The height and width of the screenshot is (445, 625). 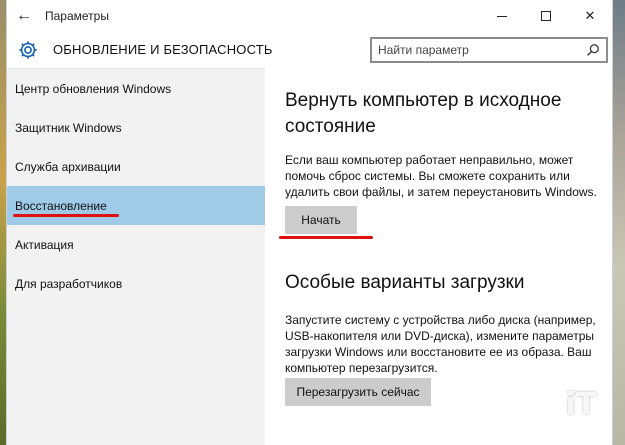 I want to click on sidebar-item-windows-defender: Защитник Windows, so click(x=136, y=127).